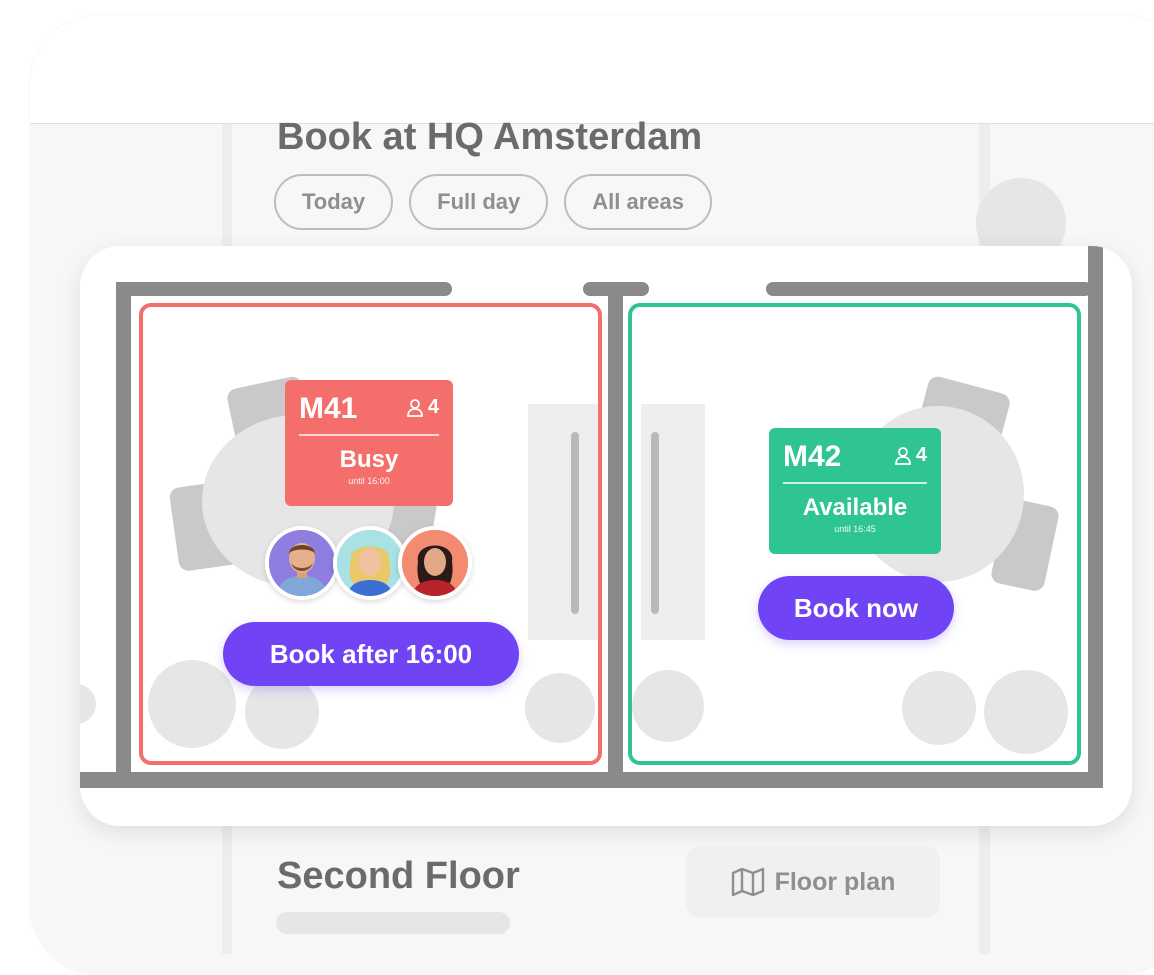  Describe the element at coordinates (398, 876) in the screenshot. I see `section-title: Second Floor` at that location.